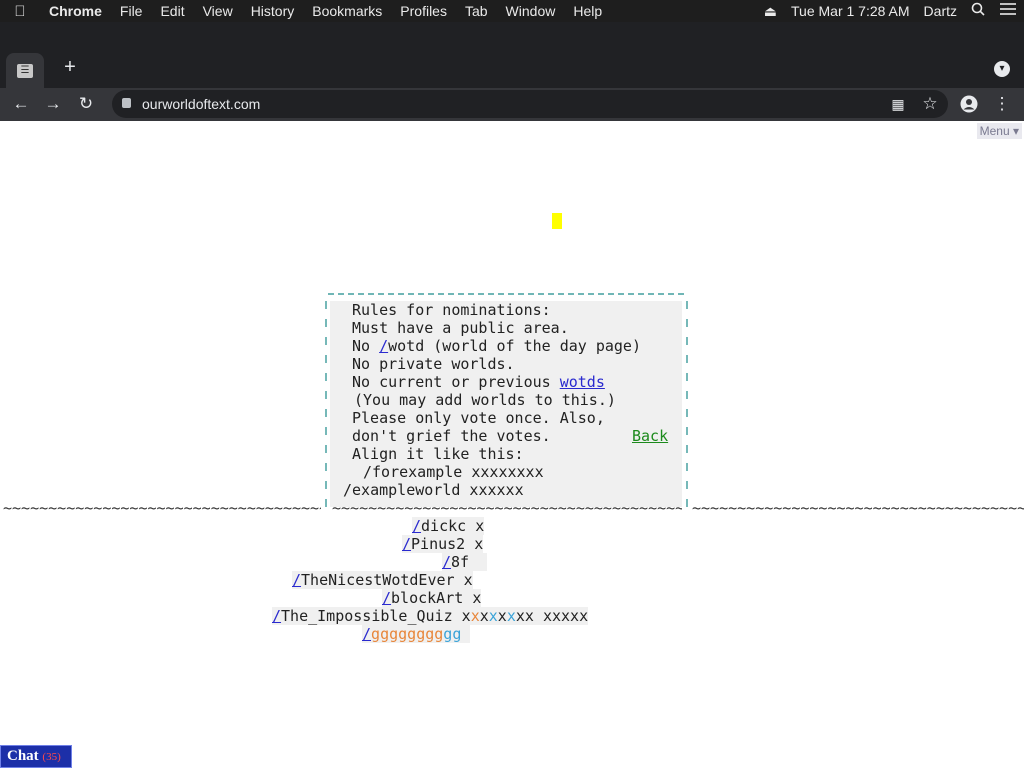 The width and height of the screenshot is (1024, 768). I want to click on rules-line-5-pre: No current or previous, so click(456, 382).